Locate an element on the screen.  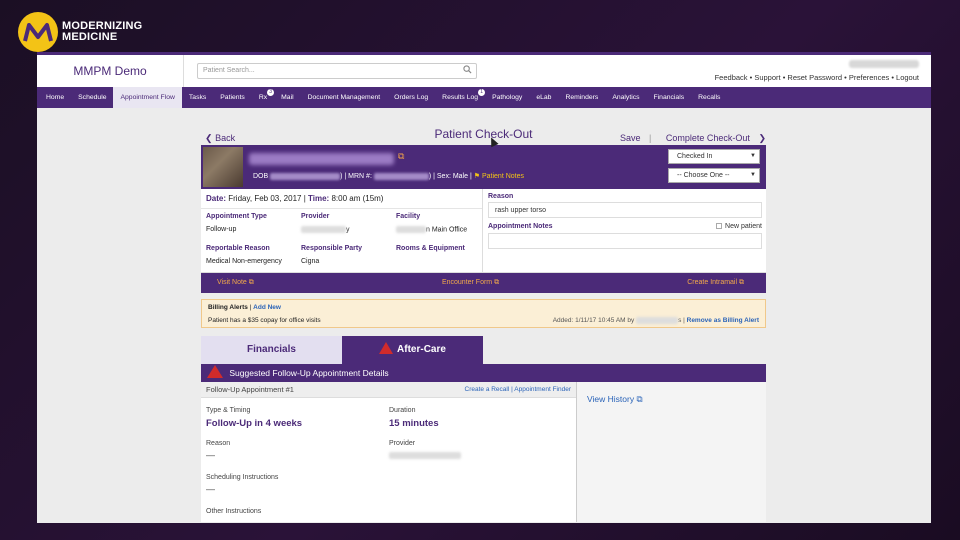
reason-label: Reason is located at coordinates (501, 196).